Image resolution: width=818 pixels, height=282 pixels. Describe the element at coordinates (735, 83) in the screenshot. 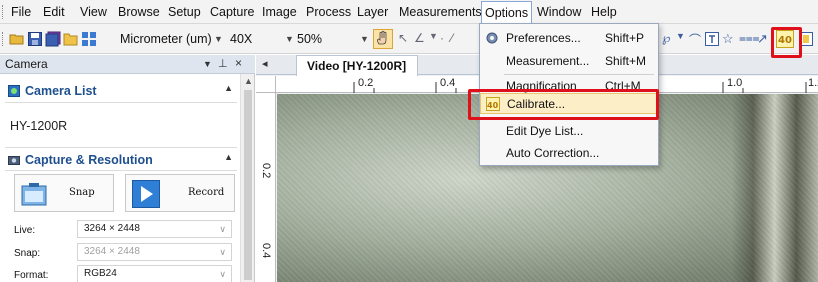

I see `ruler-label-1-0: 1.0` at that location.